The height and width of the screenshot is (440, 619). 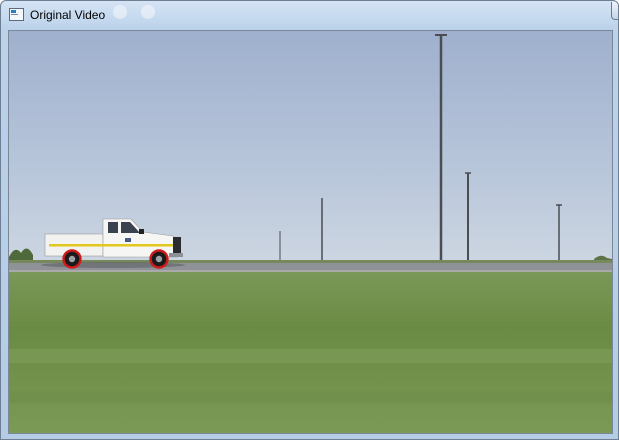 What do you see at coordinates (68, 15) in the screenshot?
I see `window-title: Original Video` at bounding box center [68, 15].